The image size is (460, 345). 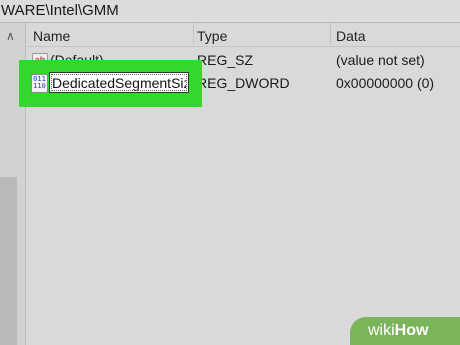 What do you see at coordinates (119, 82) in the screenshot?
I see `rename-input` at bounding box center [119, 82].